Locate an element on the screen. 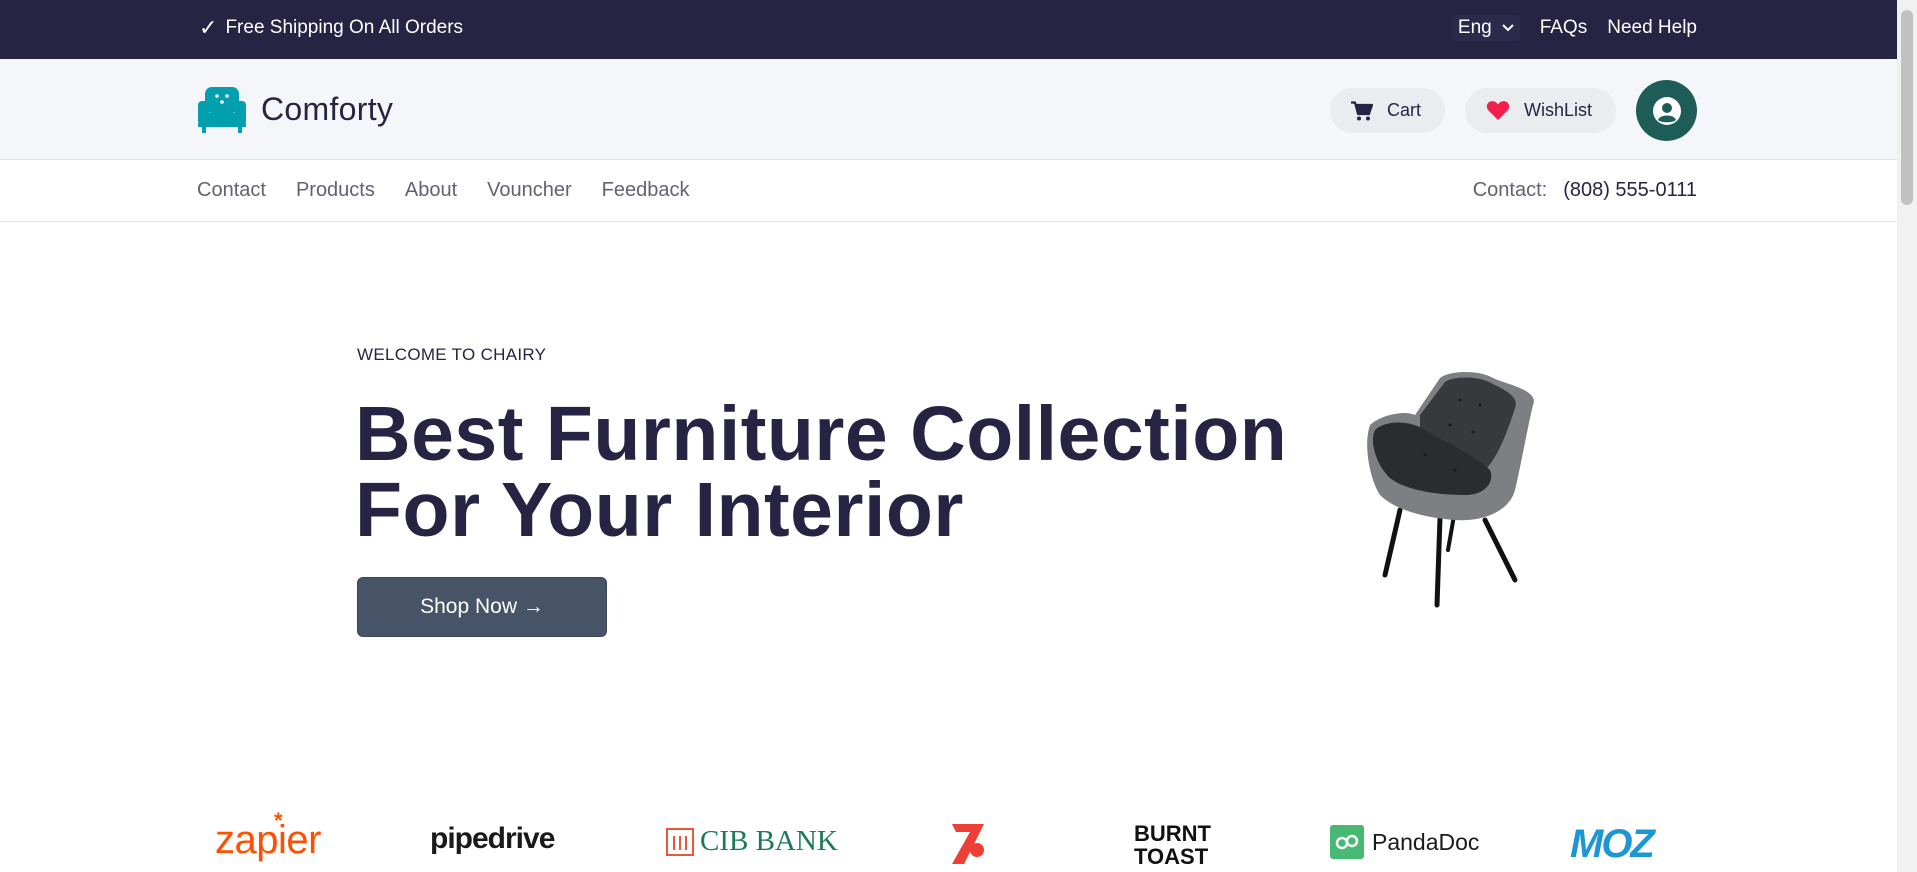  check-icon: ✓ is located at coordinates (208, 27).